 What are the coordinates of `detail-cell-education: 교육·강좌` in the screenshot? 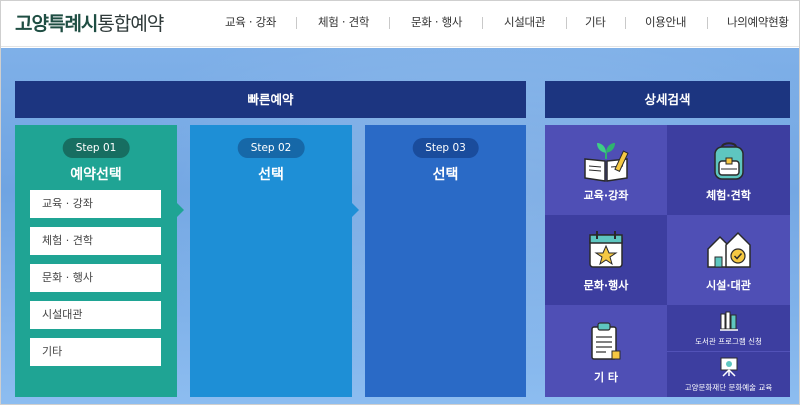 It's located at (606, 170).